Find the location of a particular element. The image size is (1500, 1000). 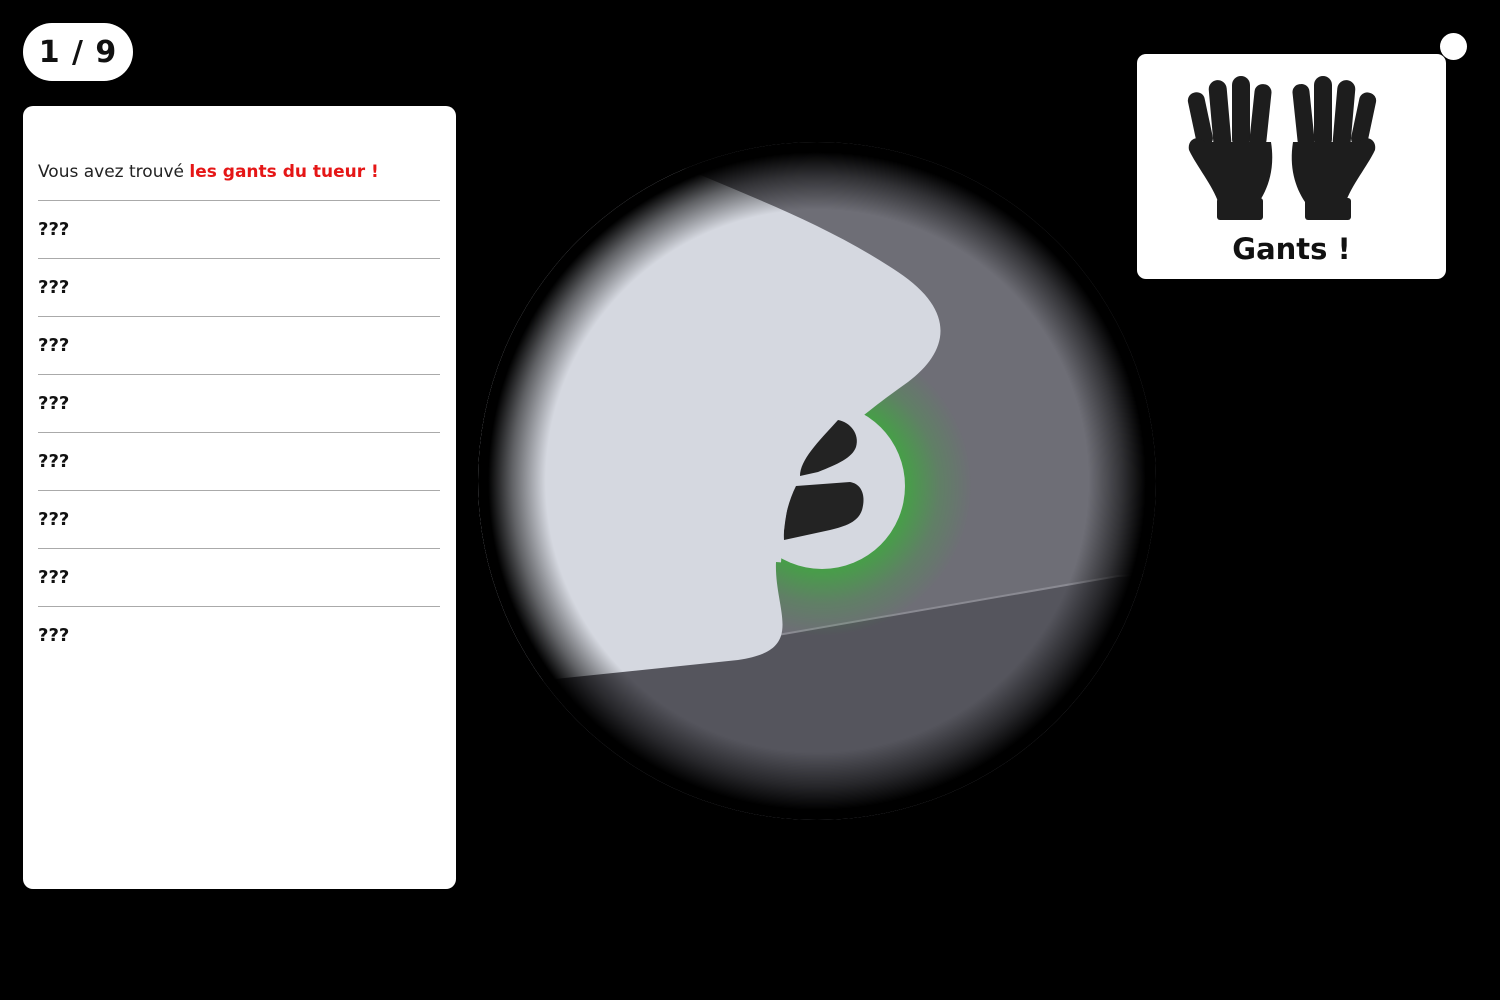

progress-counter: 1 / 9 is located at coordinates (78, 52).